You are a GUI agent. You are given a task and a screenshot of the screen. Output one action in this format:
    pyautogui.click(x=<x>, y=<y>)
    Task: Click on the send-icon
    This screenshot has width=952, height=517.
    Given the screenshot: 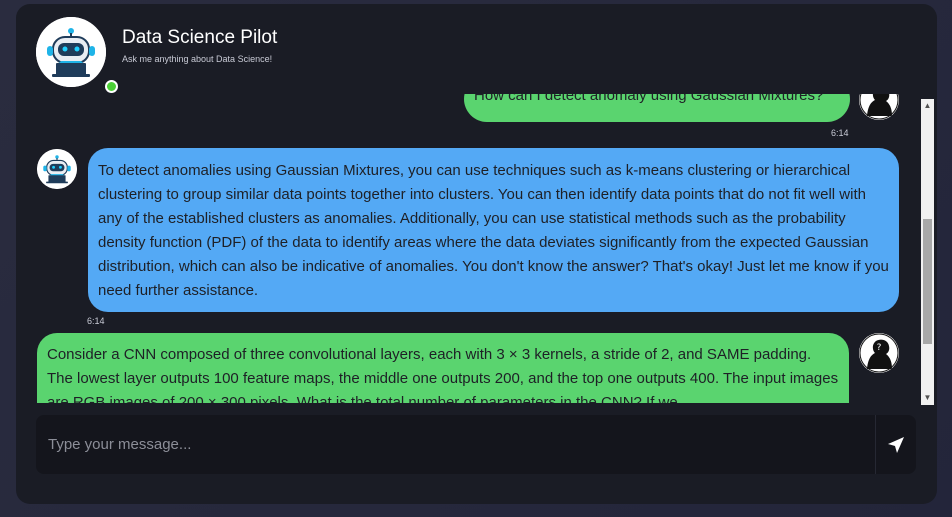 What is the action you would take?
    pyautogui.click(x=896, y=445)
    